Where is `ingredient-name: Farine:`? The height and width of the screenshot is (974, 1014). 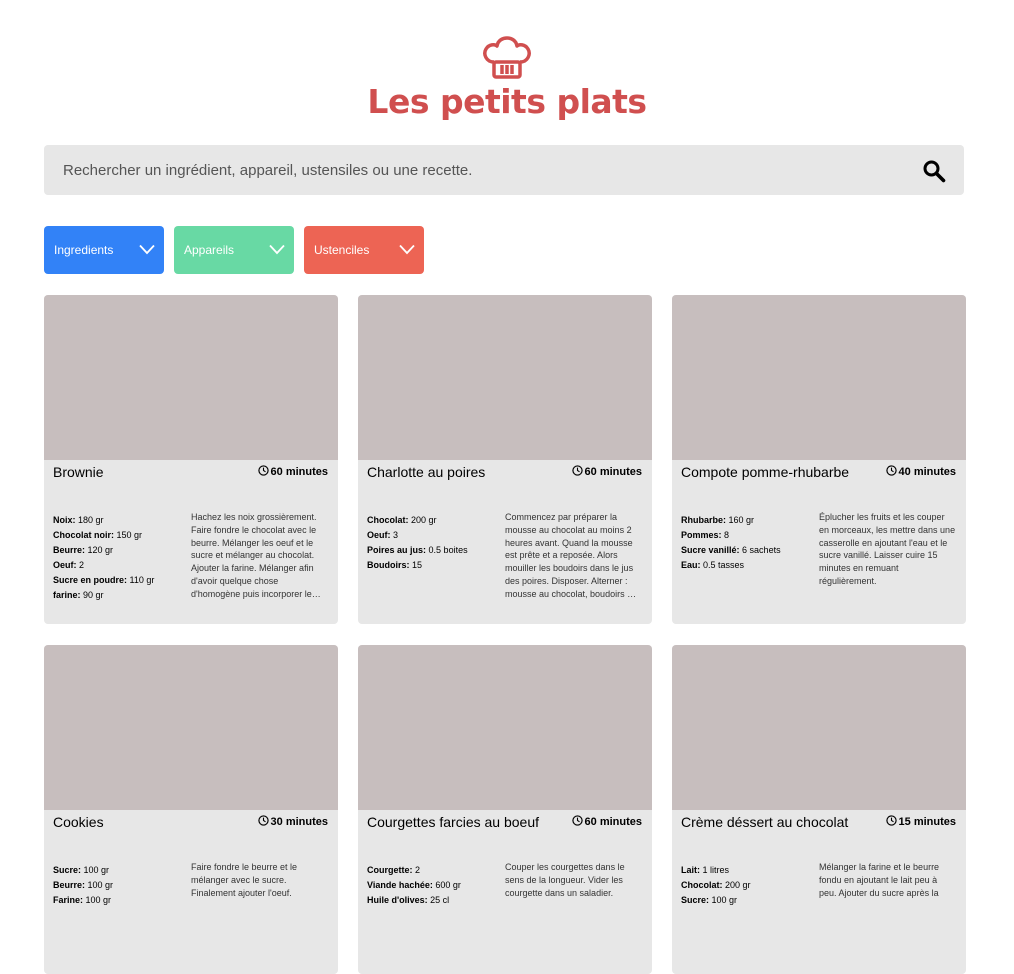 ingredient-name: Farine: is located at coordinates (68, 900).